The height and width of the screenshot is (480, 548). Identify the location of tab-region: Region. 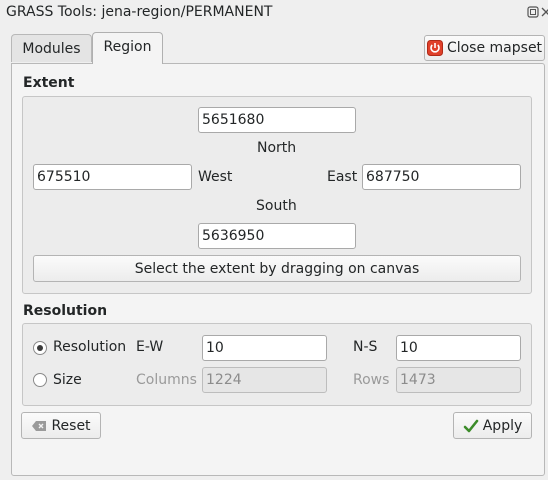
(127, 48).